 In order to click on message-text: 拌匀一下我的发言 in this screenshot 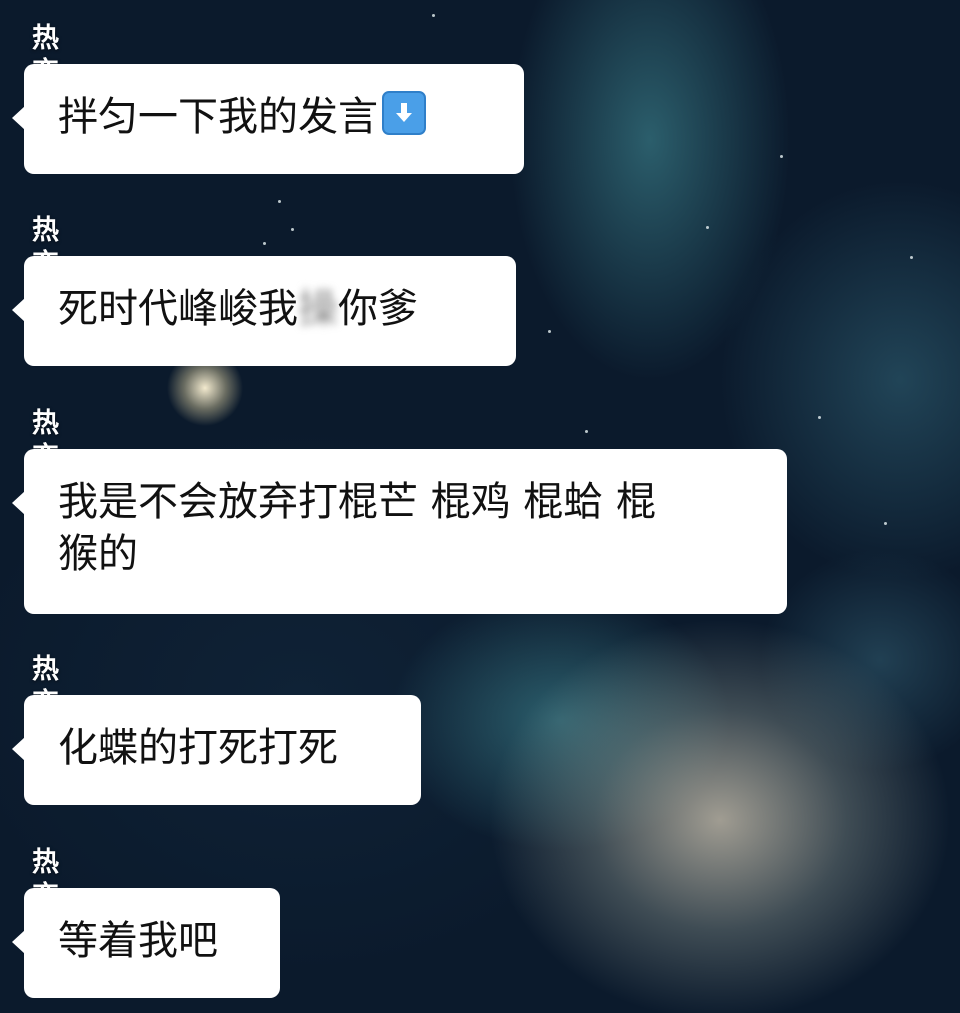, I will do `click(218, 117)`.